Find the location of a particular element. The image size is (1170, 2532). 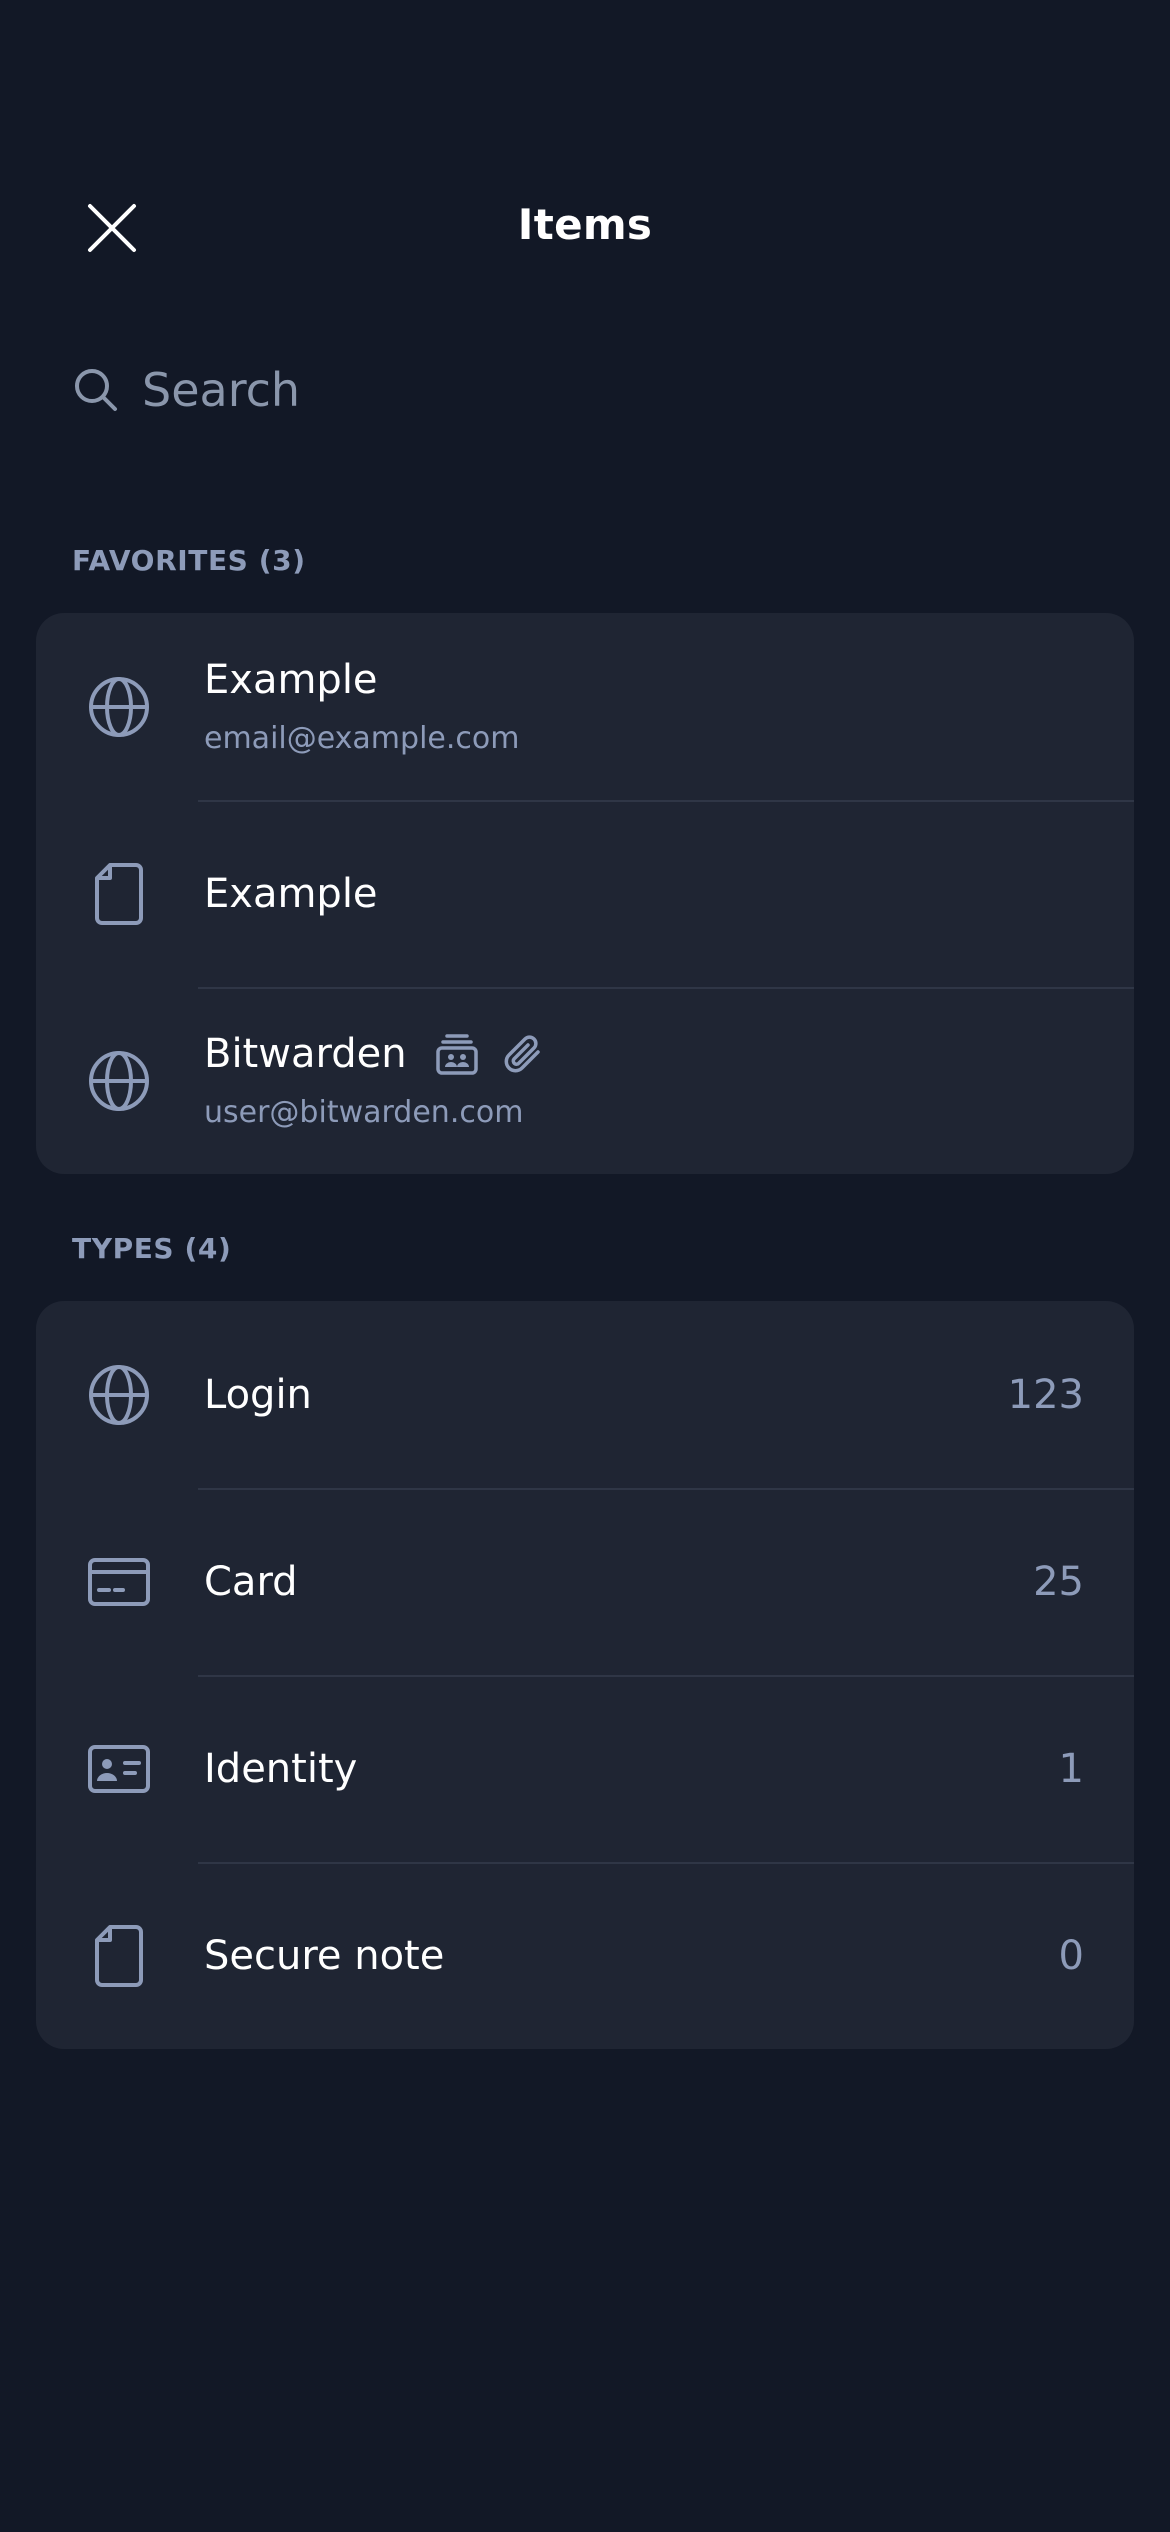

favorite-item-example-login: Example email@example.com is located at coordinates (585, 706).